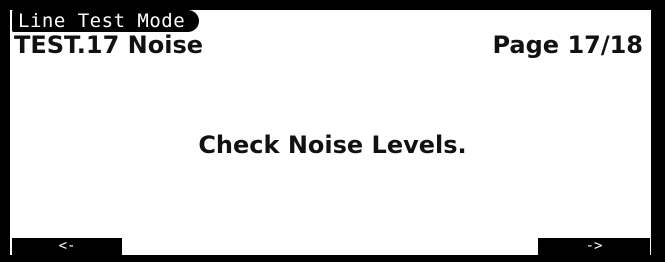  What do you see at coordinates (332, 5) in the screenshot?
I see `frame-border-top` at bounding box center [332, 5].